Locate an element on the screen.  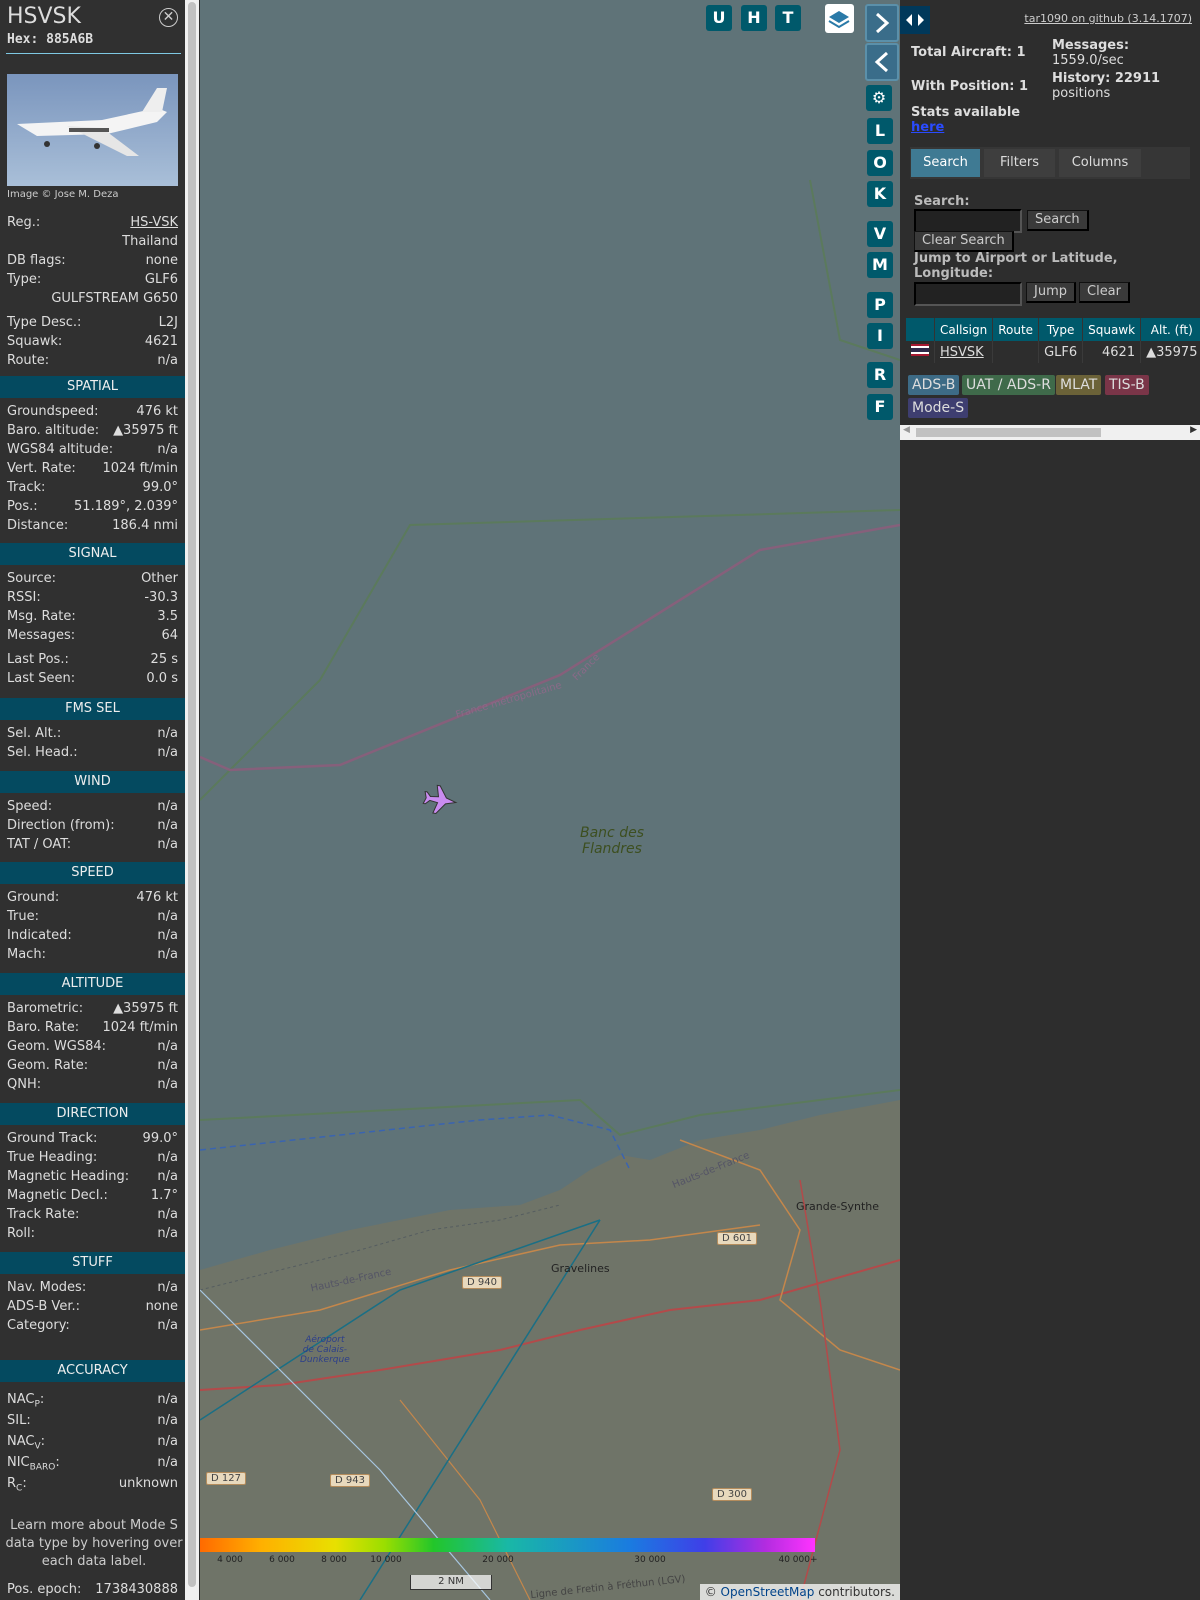
info-panel-scrollbar is located at coordinates (192, 800).